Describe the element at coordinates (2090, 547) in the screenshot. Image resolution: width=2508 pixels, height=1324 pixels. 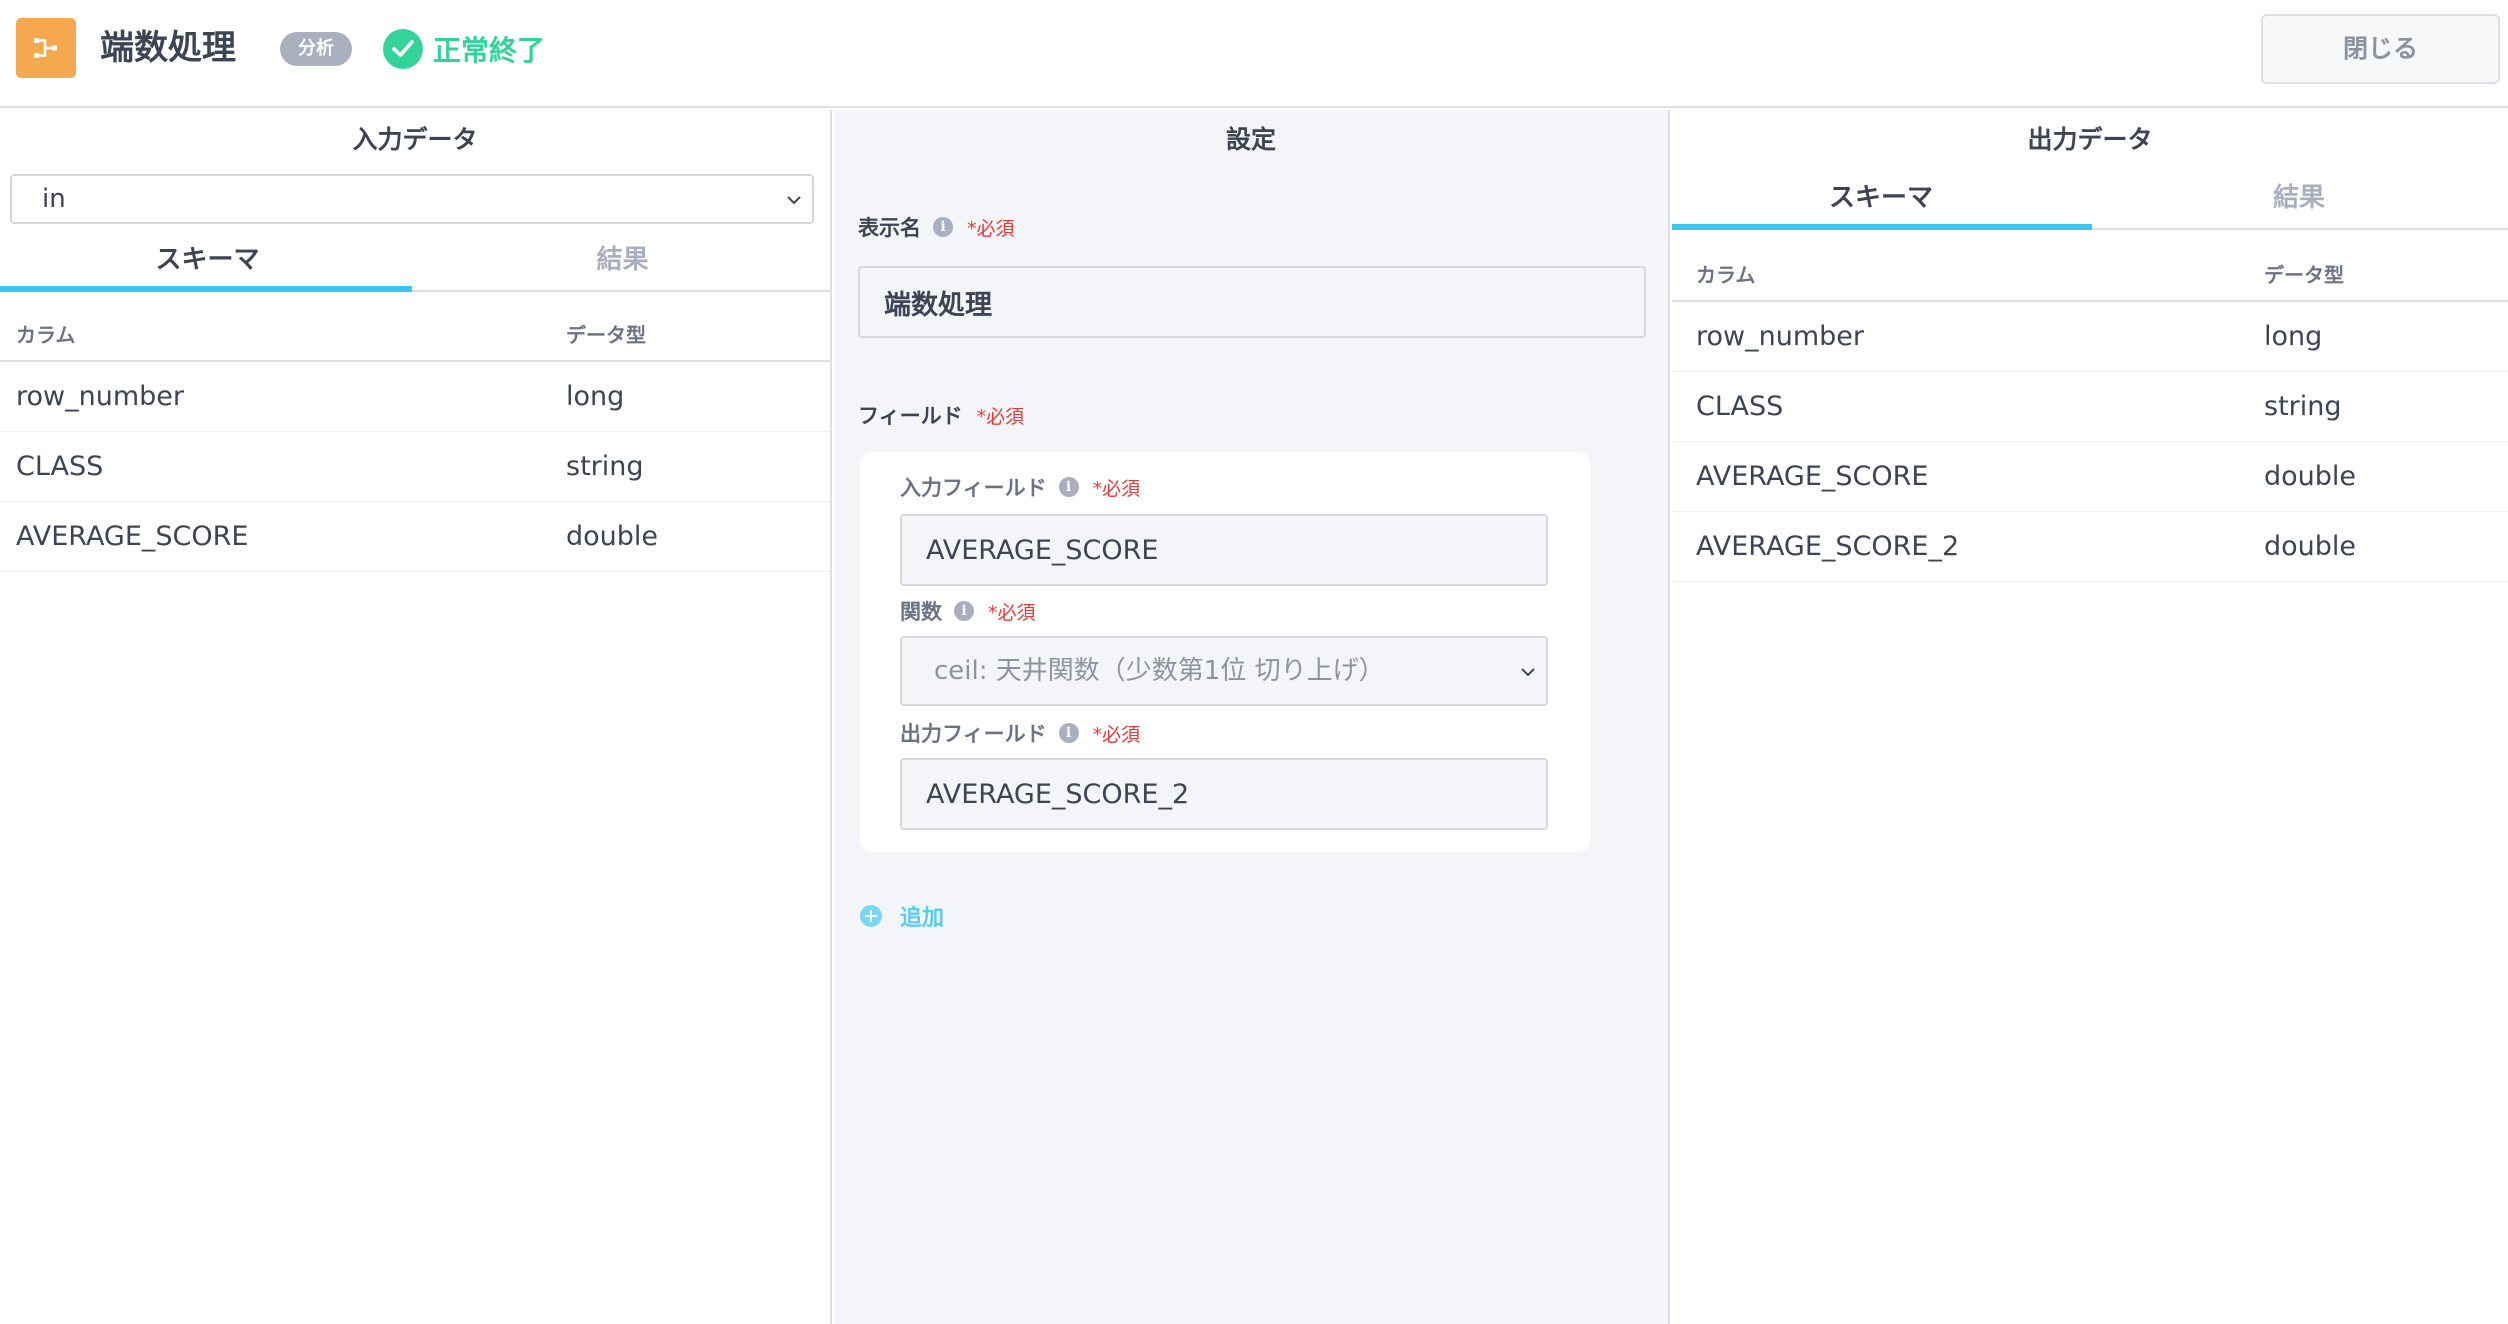
I see `table-row: AVERAGE_SCORE_2 double` at that location.